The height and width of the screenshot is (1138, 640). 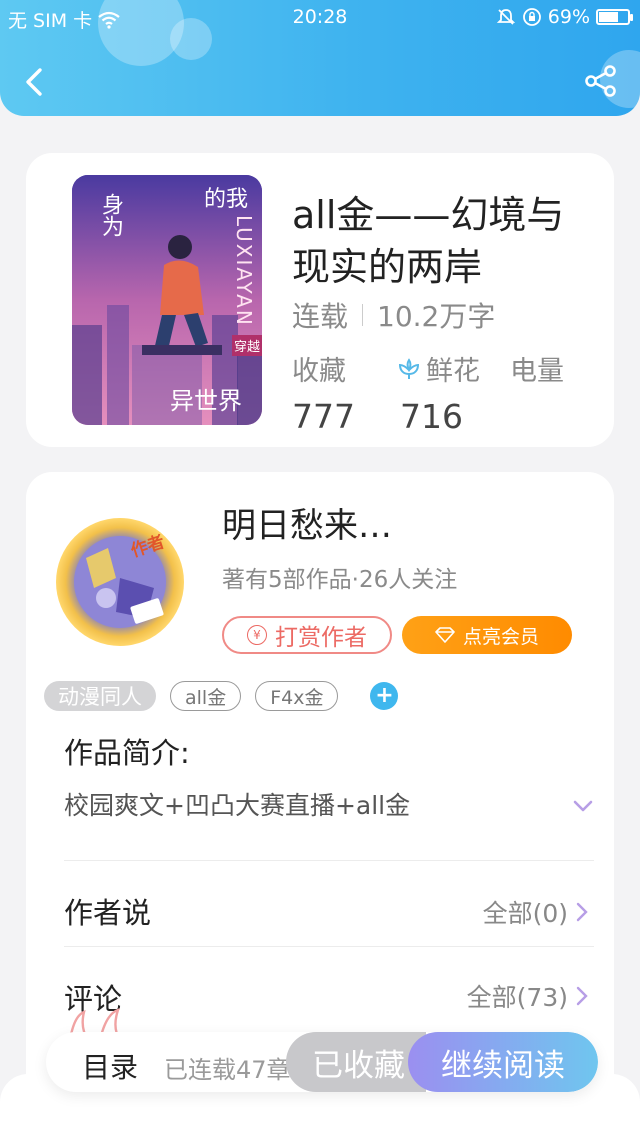 I want to click on tag-item: 动漫同人, so click(x=100, y=696).